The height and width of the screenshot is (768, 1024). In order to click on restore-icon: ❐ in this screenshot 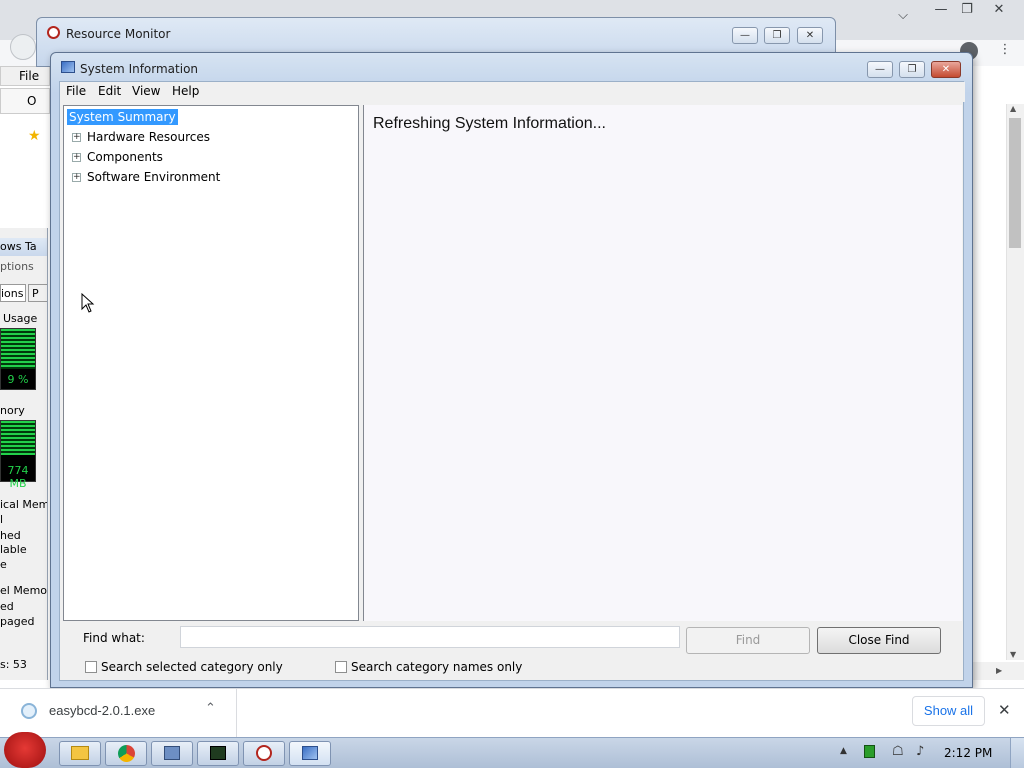, I will do `click(967, 10)`.